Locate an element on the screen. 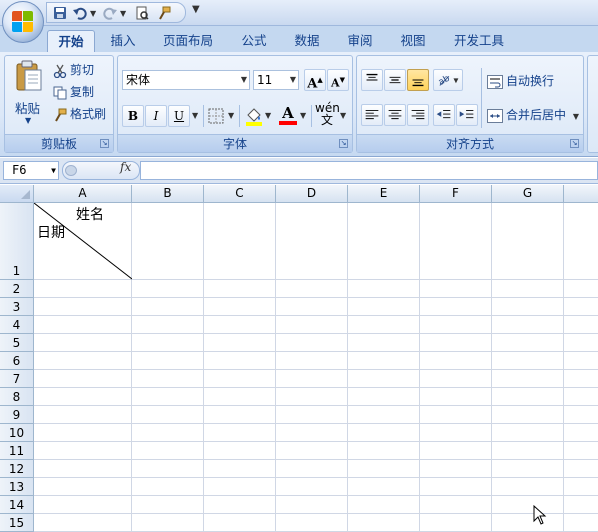  alignment-launcher-icon: ↘ is located at coordinates (574, 143).